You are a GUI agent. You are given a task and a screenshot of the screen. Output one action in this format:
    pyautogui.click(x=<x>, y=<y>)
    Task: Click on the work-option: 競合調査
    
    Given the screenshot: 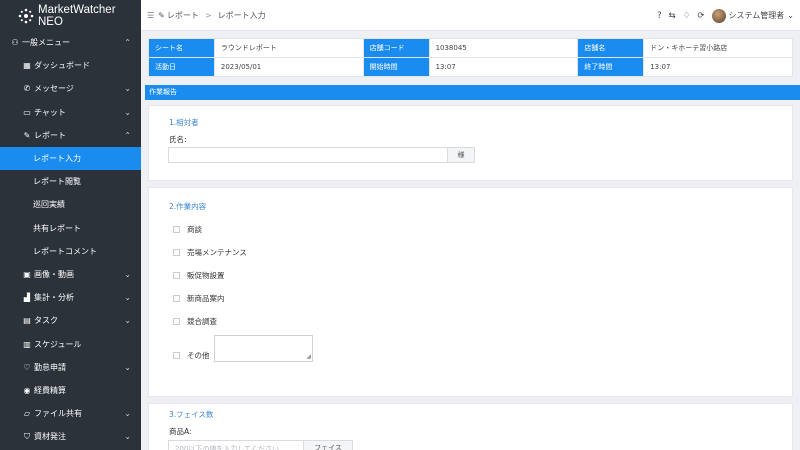 What is the action you would take?
    pyautogui.click(x=195, y=321)
    